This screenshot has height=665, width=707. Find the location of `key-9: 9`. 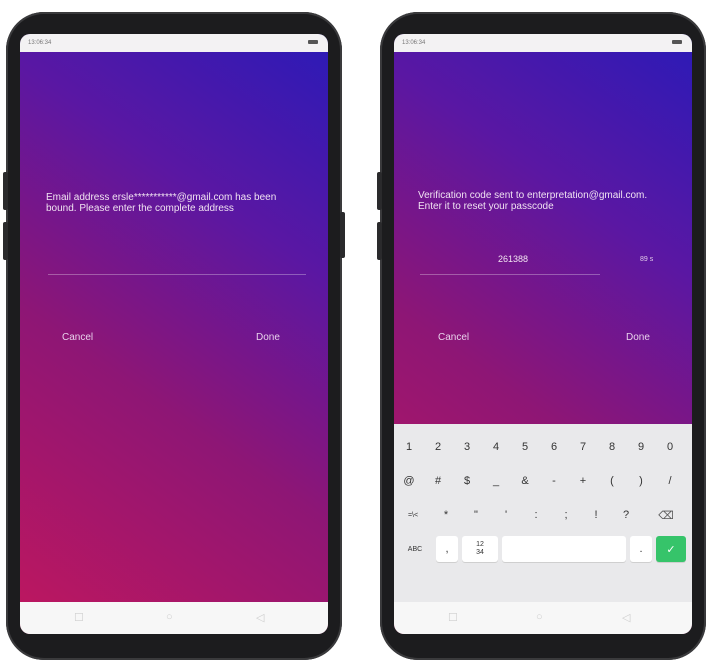

key-9: 9 is located at coordinates (641, 447).